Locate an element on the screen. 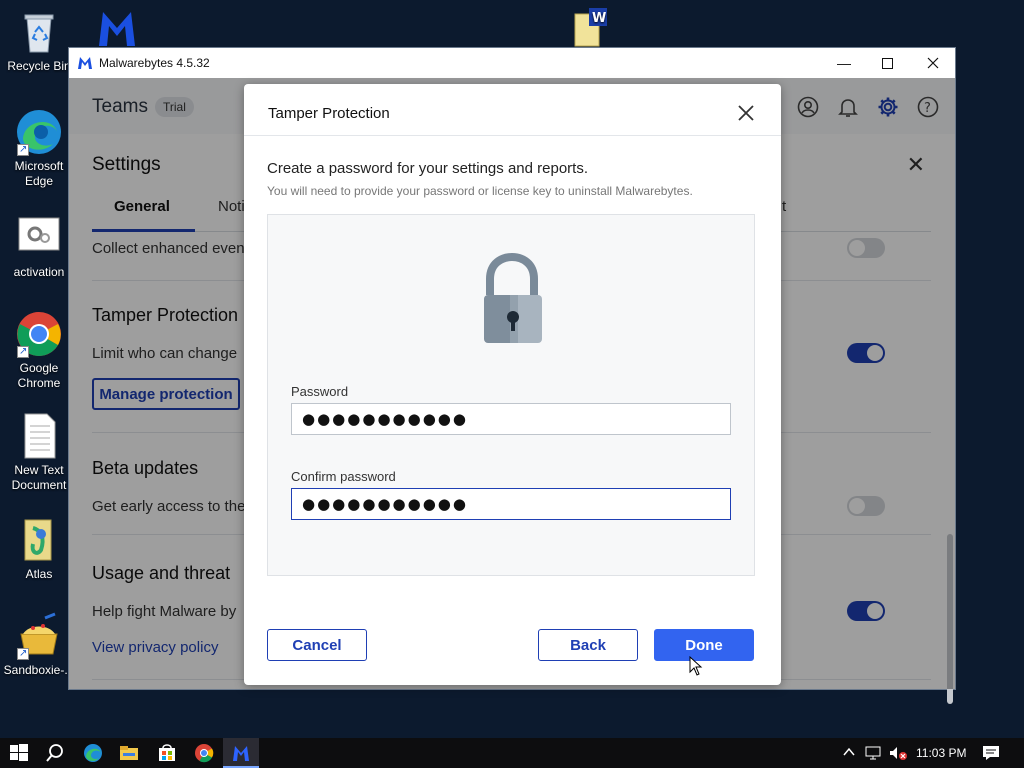 The height and width of the screenshot is (768, 1024). start-icon is located at coordinates (19, 753).